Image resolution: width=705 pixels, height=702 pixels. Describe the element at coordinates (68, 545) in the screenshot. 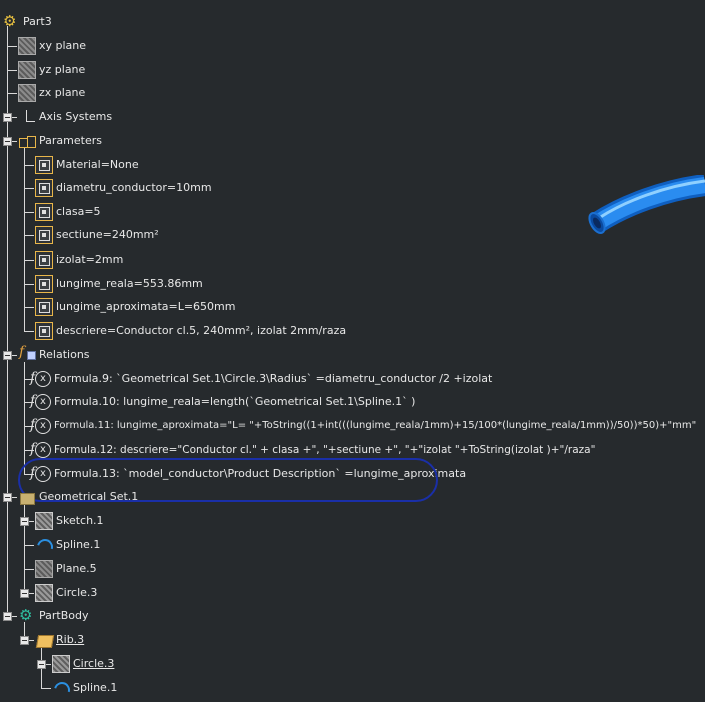

I see `geoset-item-spline: Spline.1` at that location.